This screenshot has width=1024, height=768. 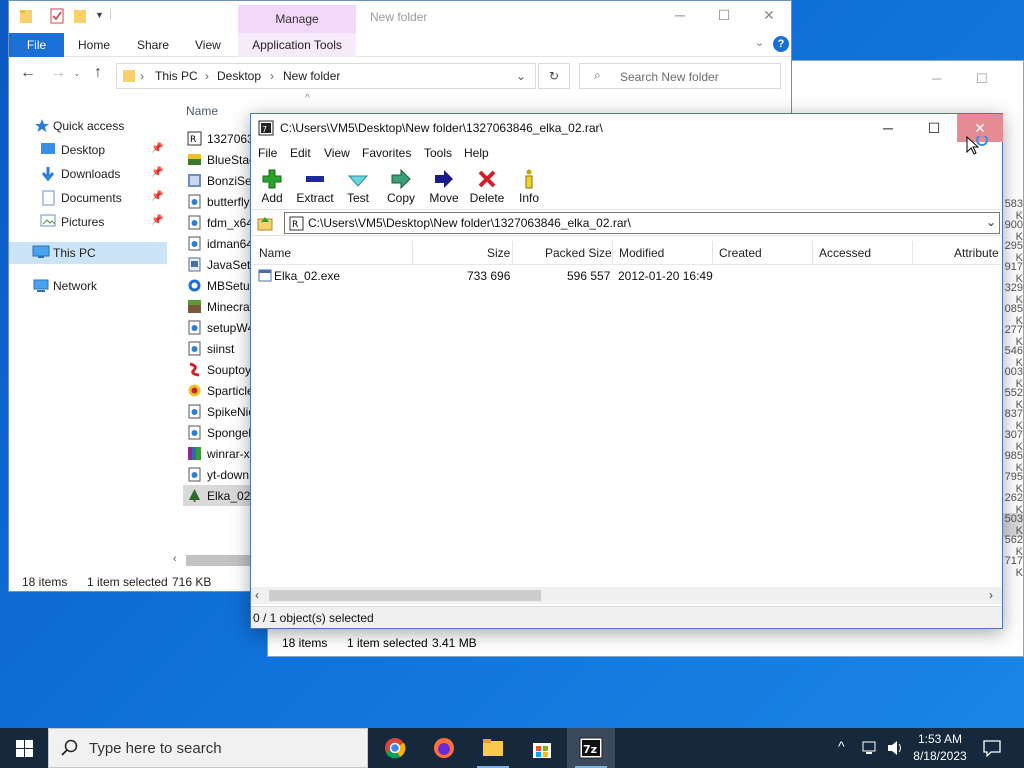 What do you see at coordinates (313, 618) in the screenshot?
I see `selection-status: 0 / 1 object(s) selected` at bounding box center [313, 618].